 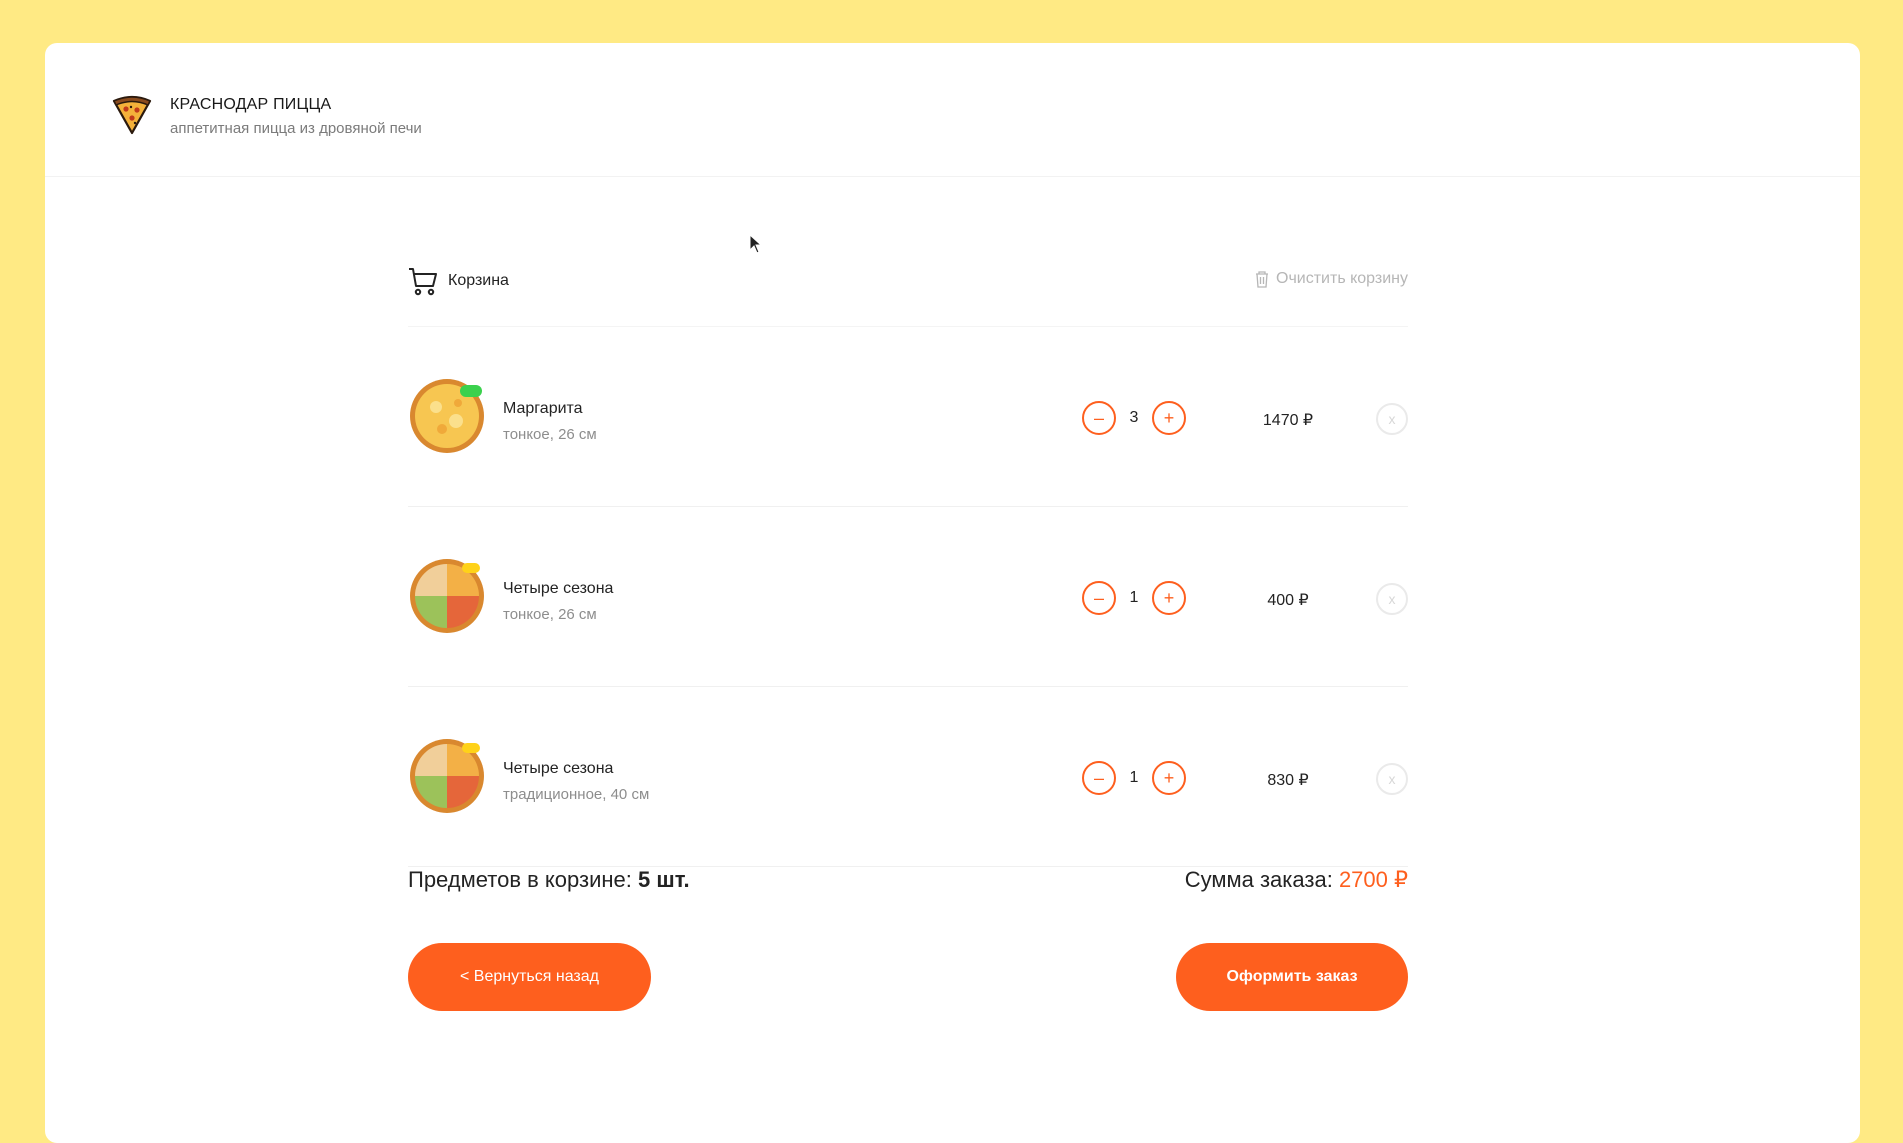 I want to click on cart-icon, so click(x=423, y=282).